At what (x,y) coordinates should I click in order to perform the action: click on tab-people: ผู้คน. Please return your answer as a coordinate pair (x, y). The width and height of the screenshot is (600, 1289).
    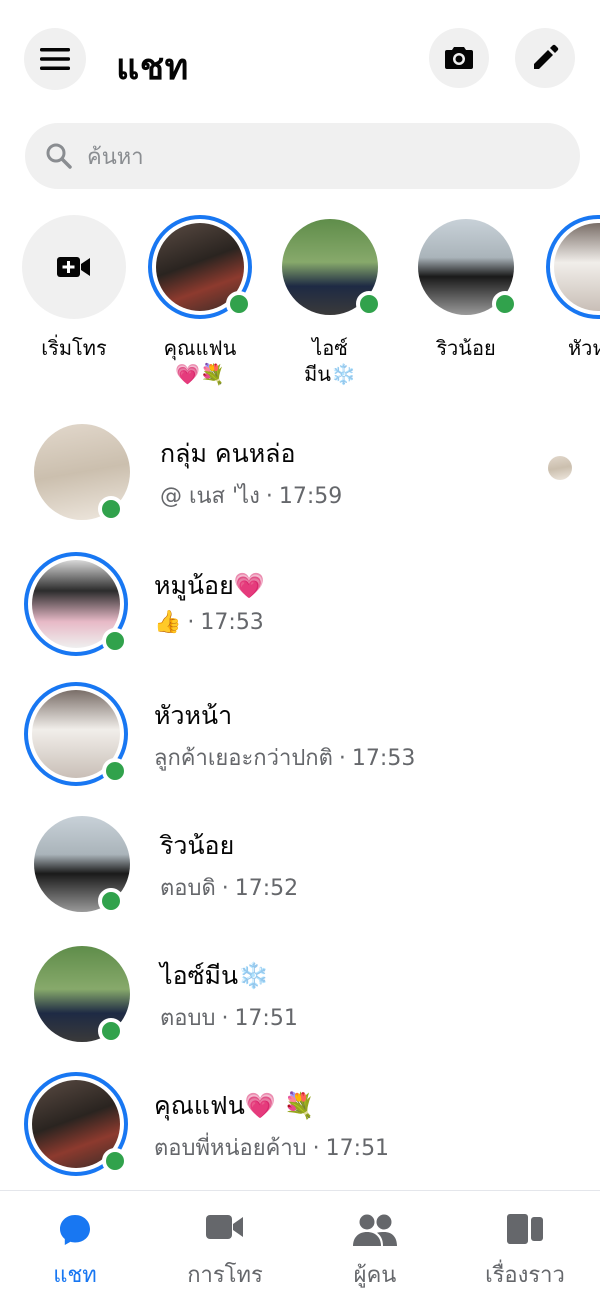
    Looking at the image, I should click on (375, 1240).